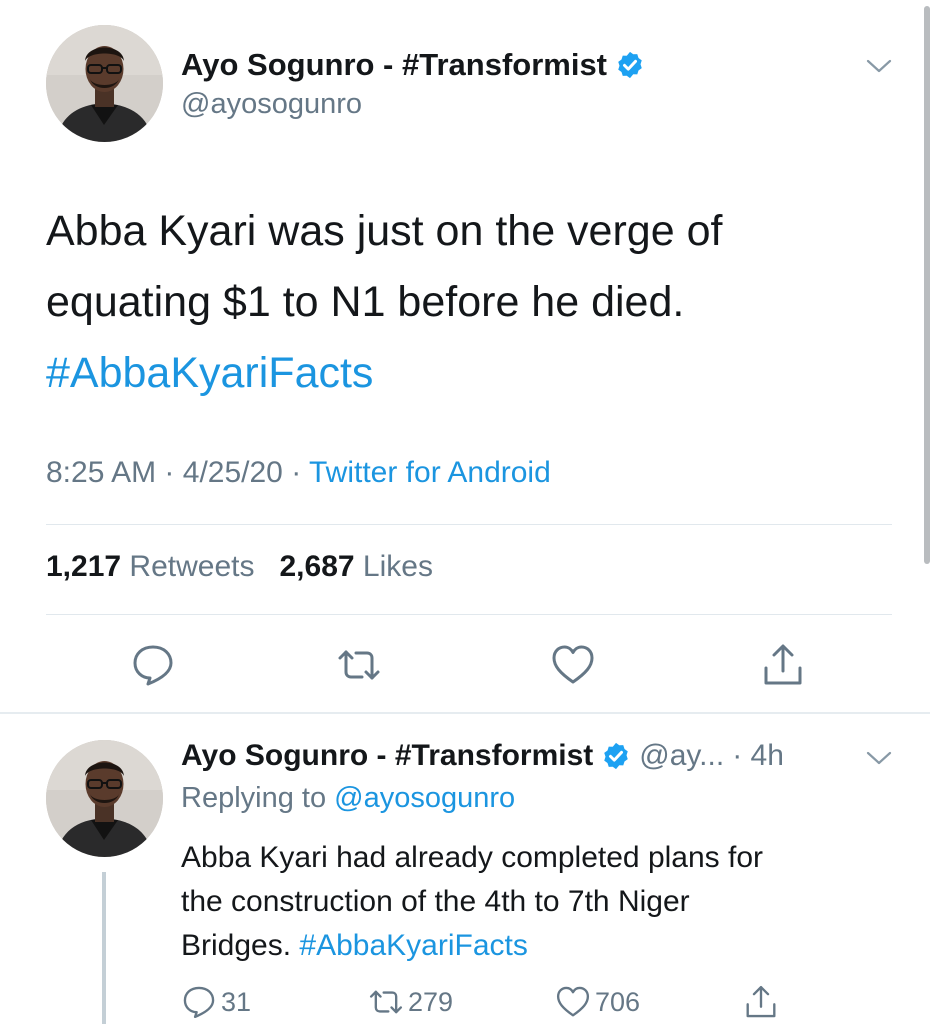  I want to click on author-name-row: Ayo Sogunro - #Transformist, so click(413, 65).